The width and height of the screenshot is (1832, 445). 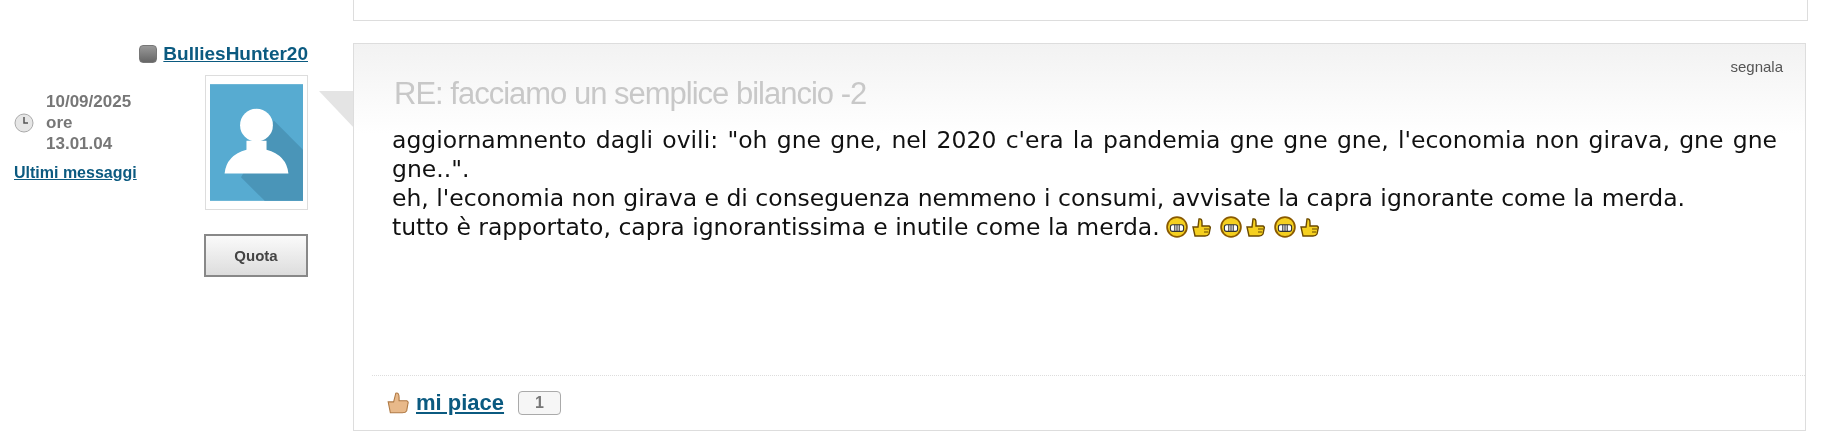 What do you see at coordinates (256, 255) in the screenshot?
I see `quote-button: Quota` at bounding box center [256, 255].